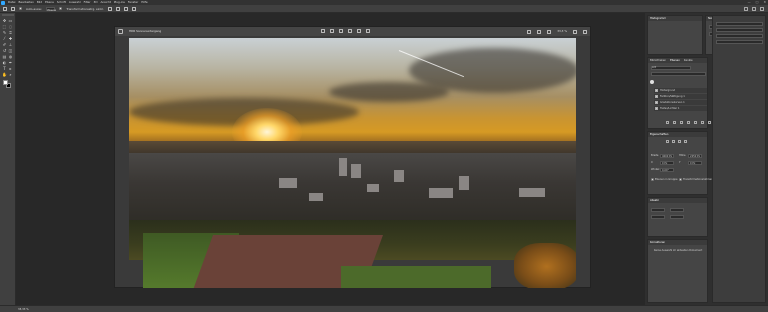  I want to click on x-value: 0 Px, so click(665, 163).